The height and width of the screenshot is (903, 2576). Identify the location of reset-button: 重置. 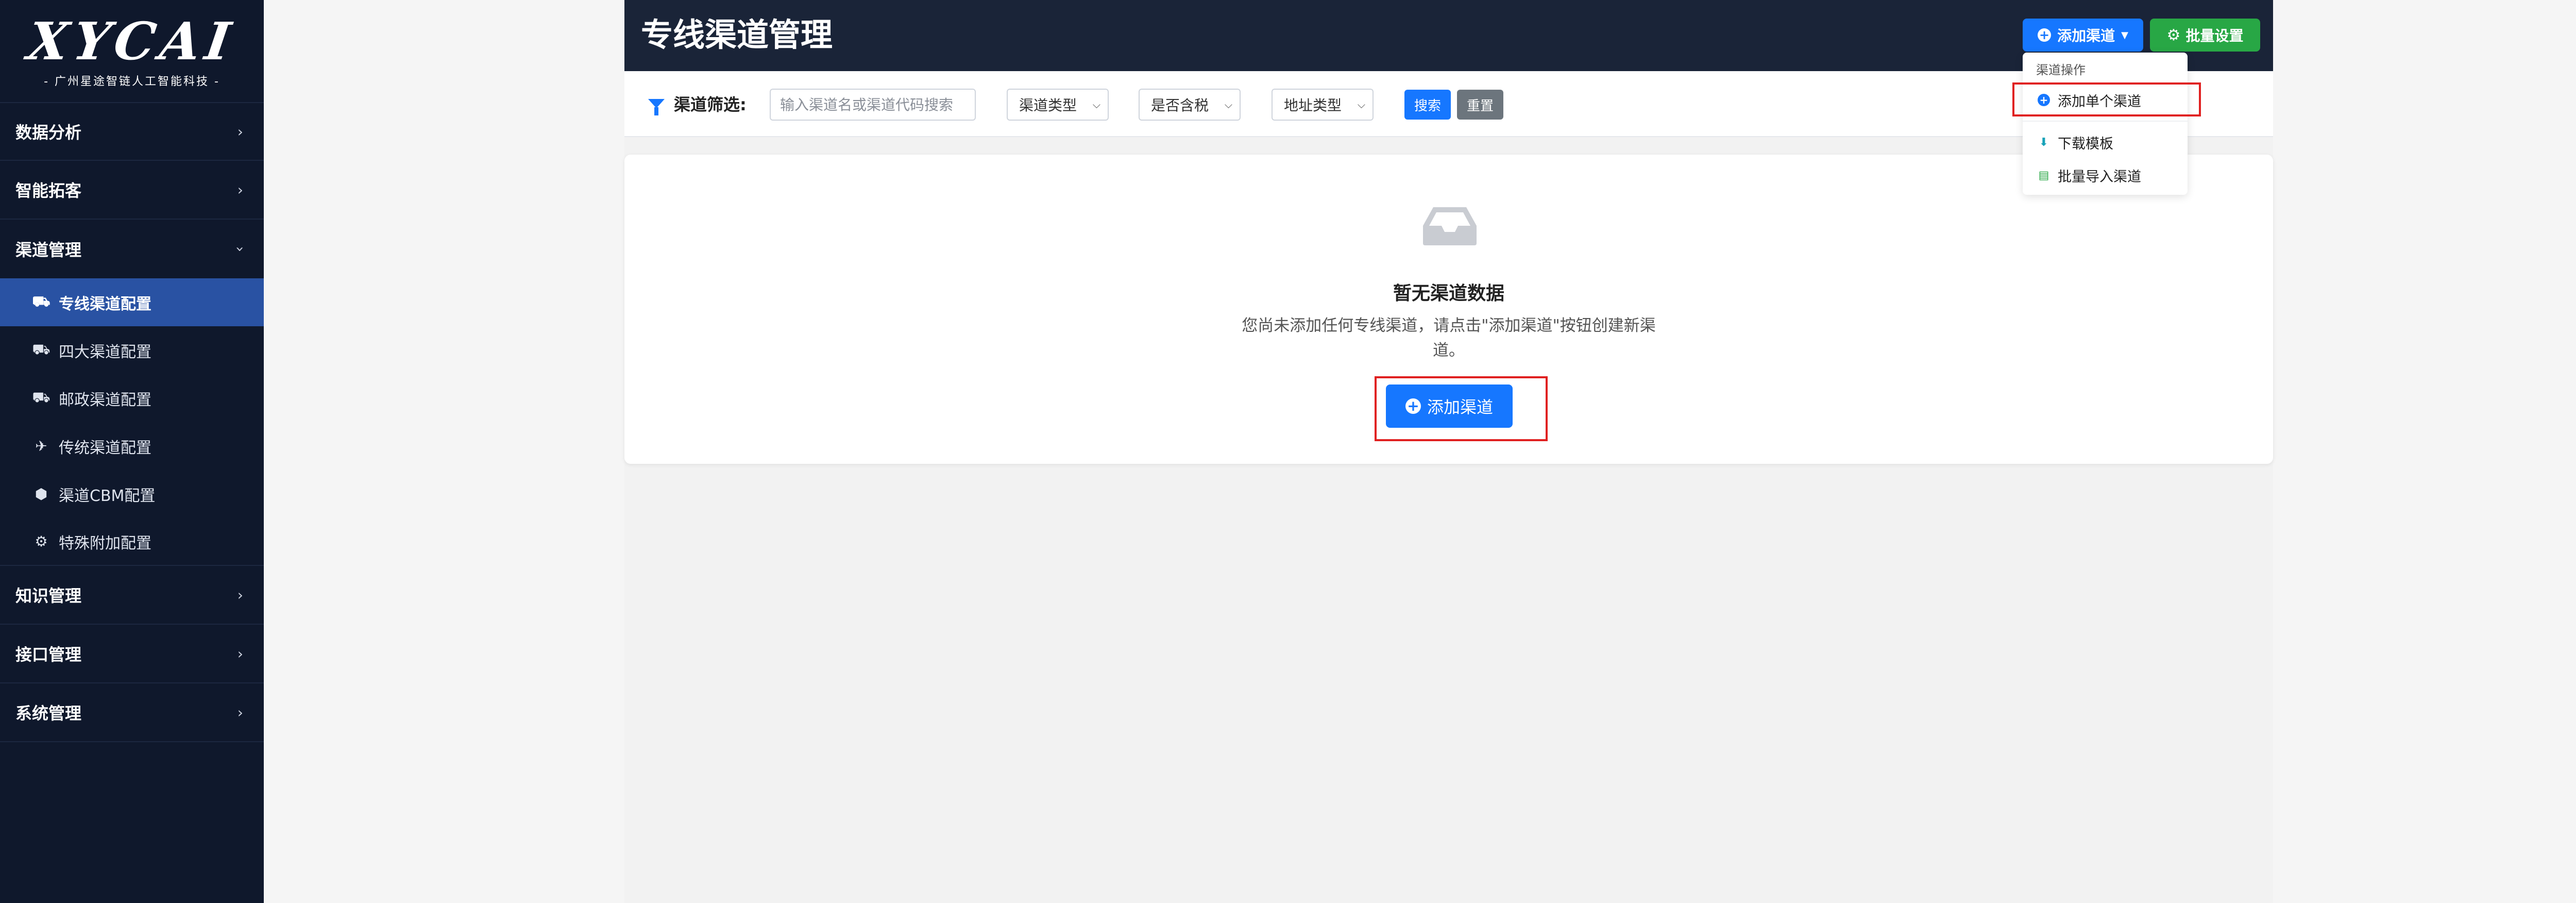
(1480, 105).